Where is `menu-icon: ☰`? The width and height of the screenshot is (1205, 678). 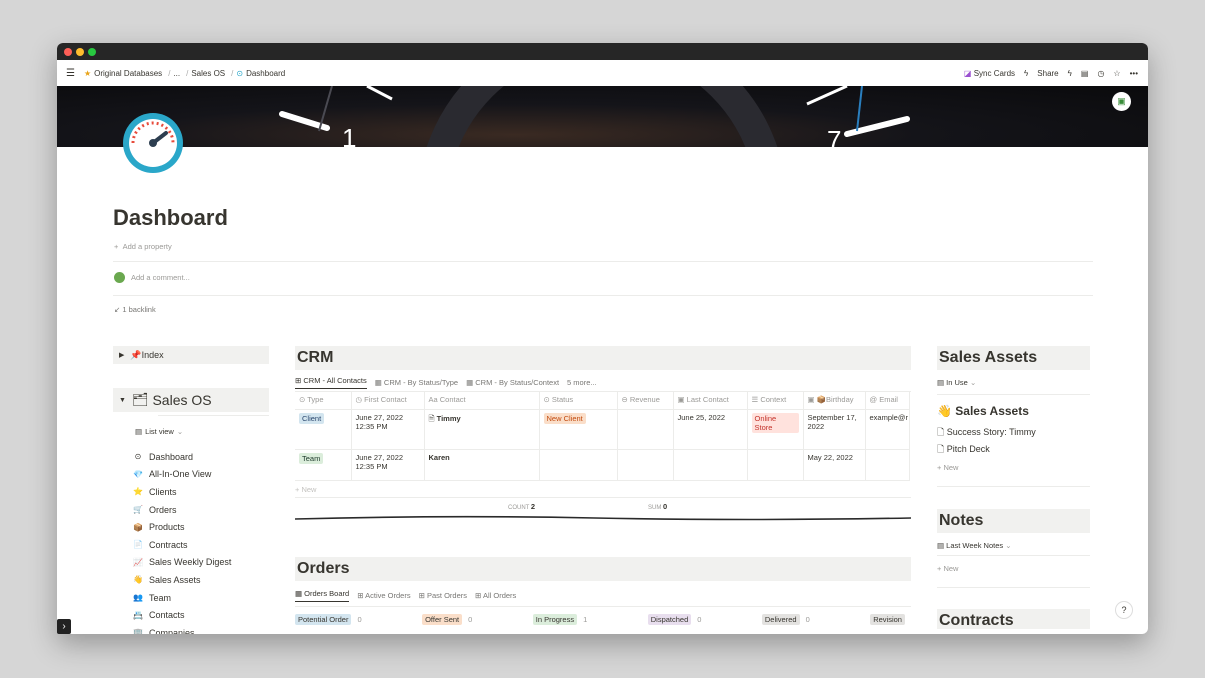 menu-icon: ☰ is located at coordinates (70, 73).